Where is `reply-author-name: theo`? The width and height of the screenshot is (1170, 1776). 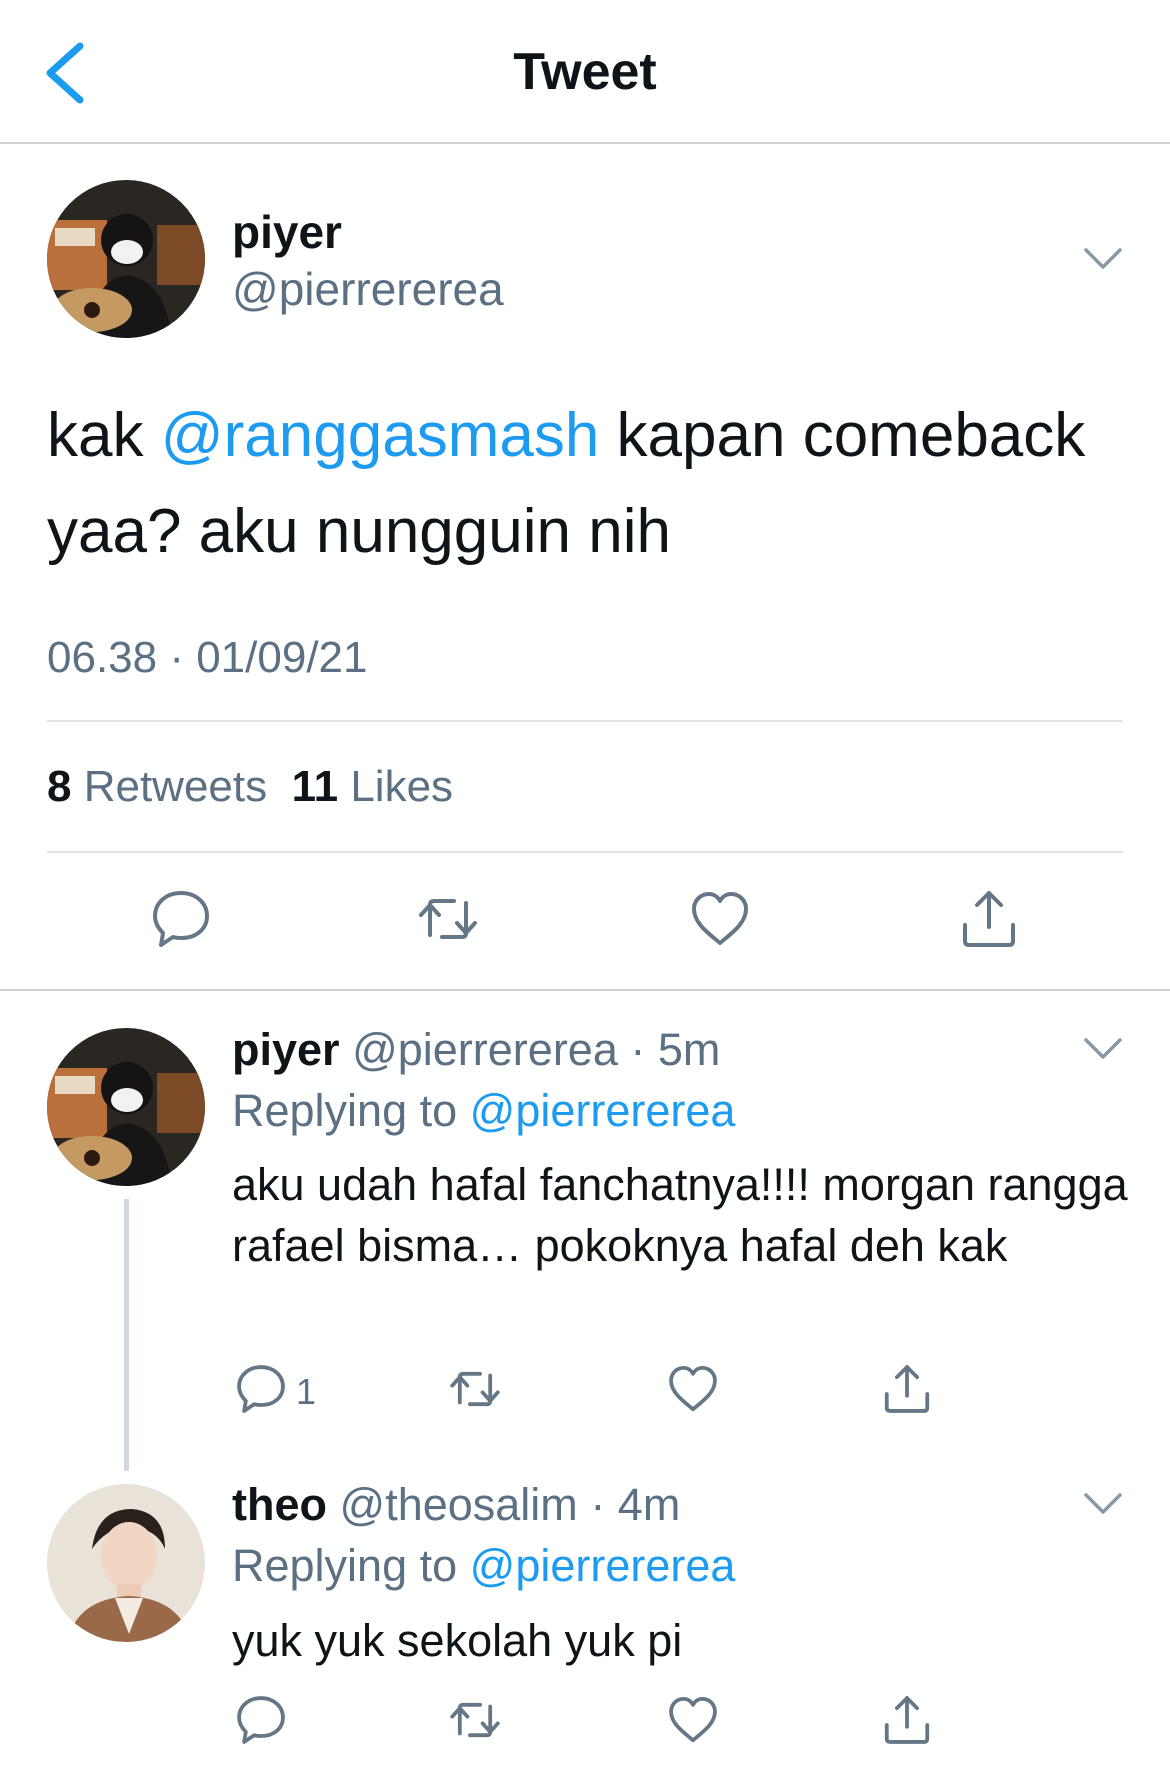
reply-author-name: theo is located at coordinates (279, 1504).